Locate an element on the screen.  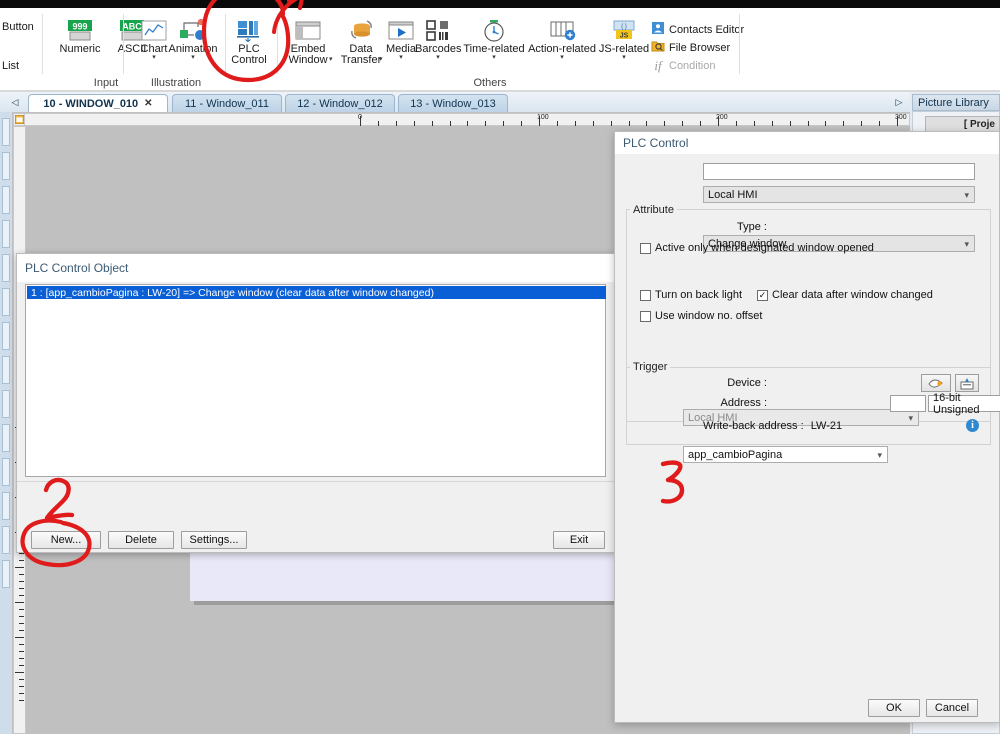
js-related-icon: { } JS is located at coordinates (624, 31).